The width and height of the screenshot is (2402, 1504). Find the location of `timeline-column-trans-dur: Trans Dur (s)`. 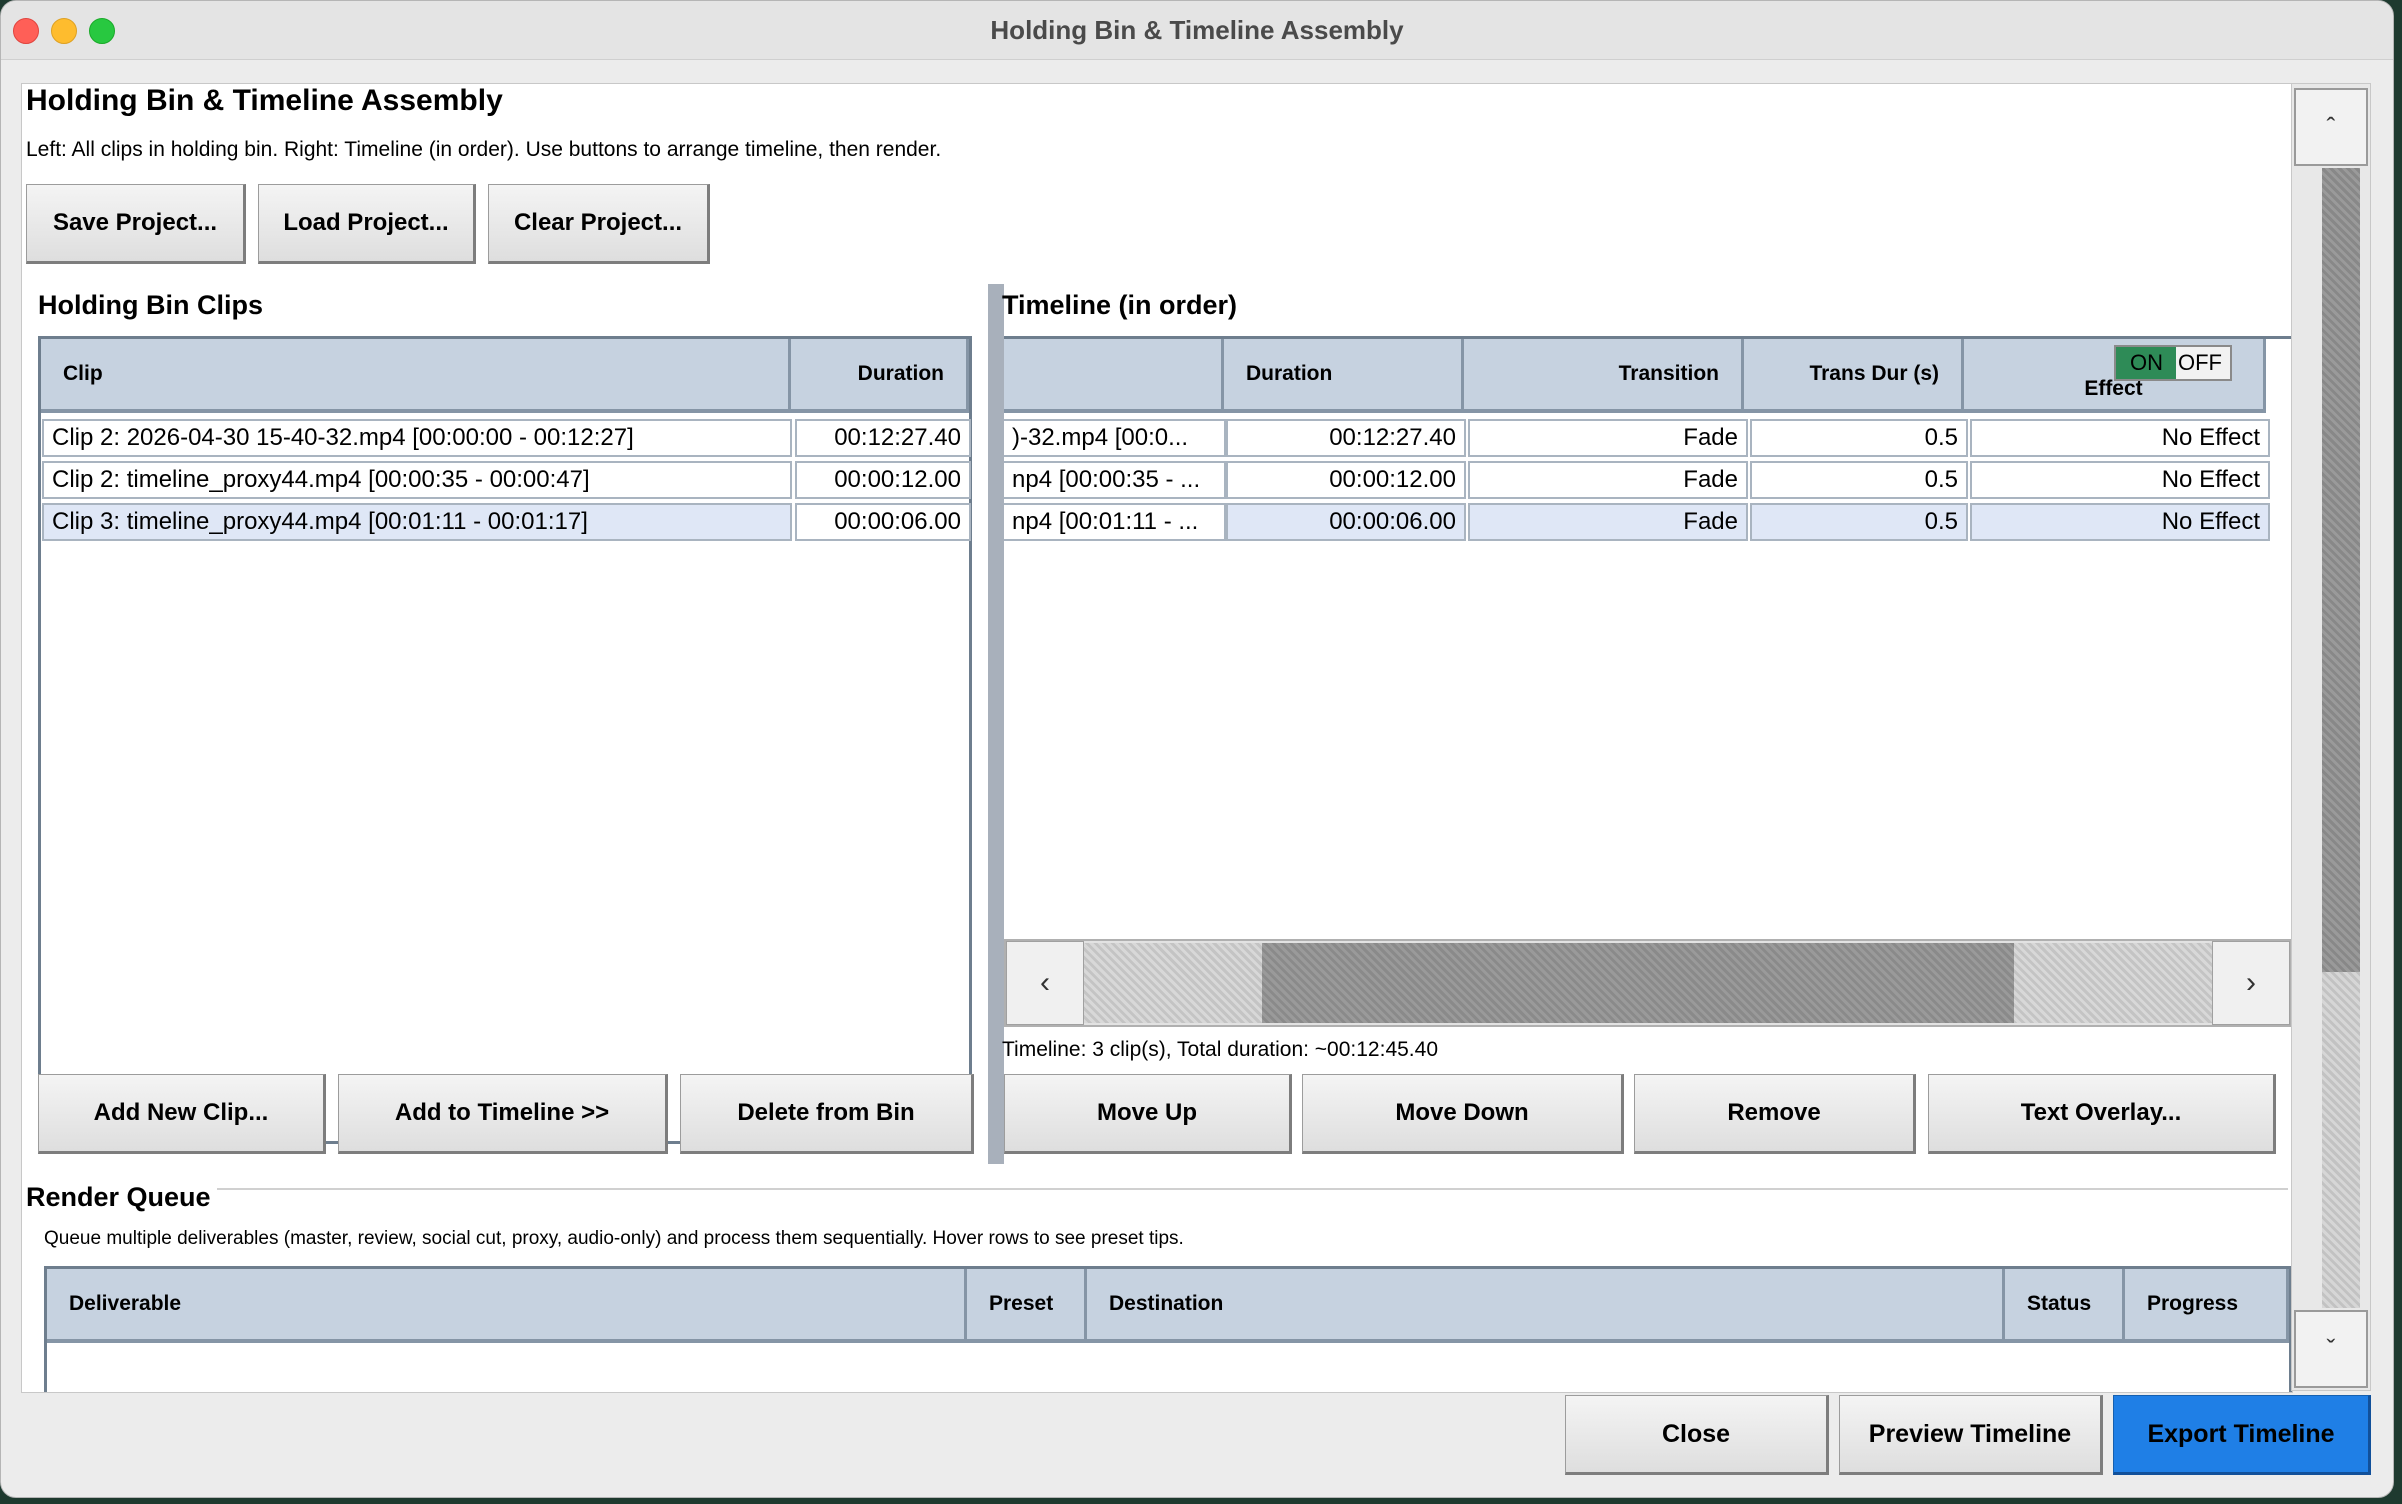

timeline-column-trans-dur: Trans Dur (s) is located at coordinates (1854, 376).